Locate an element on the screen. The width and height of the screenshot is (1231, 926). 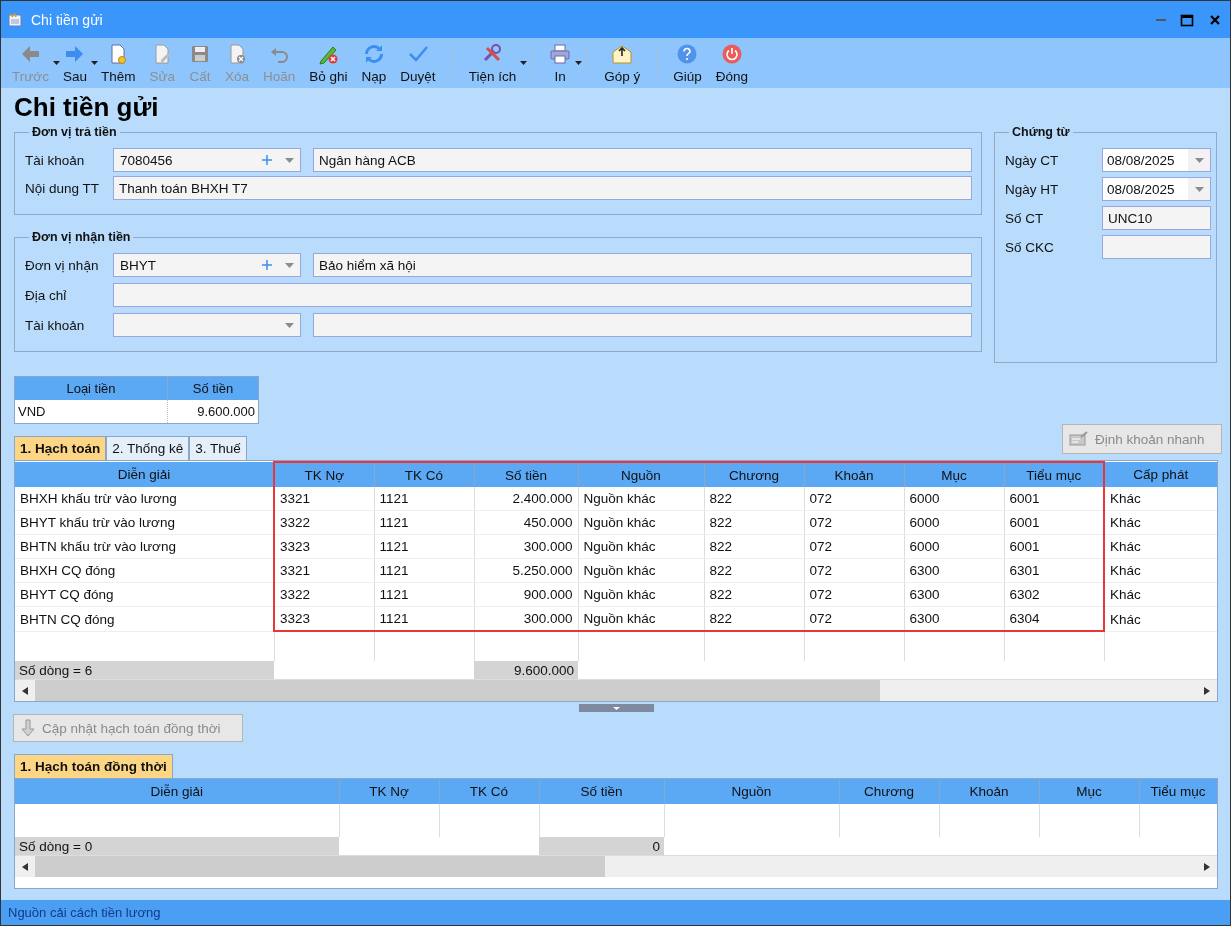
table-cell: VND is located at coordinates (91, 412).